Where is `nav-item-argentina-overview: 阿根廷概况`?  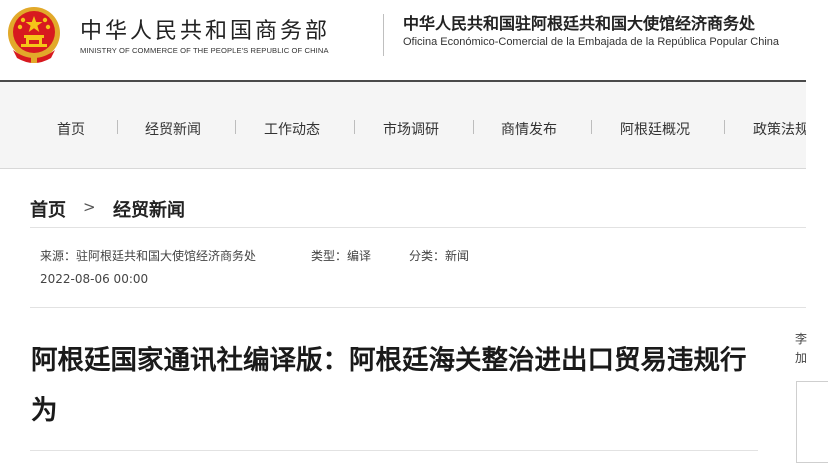 nav-item-argentina-overview: 阿根廷概况 is located at coordinates (655, 129).